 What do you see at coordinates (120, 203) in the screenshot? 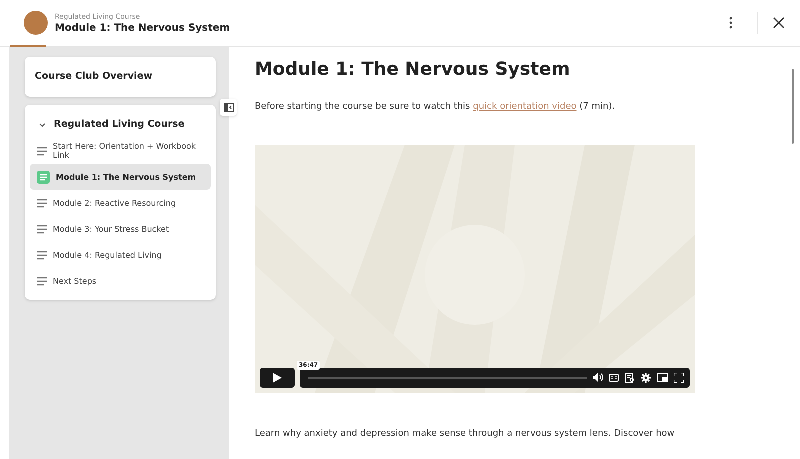
I see `lesson-item: Module 2: Reactive Resourcing` at bounding box center [120, 203].